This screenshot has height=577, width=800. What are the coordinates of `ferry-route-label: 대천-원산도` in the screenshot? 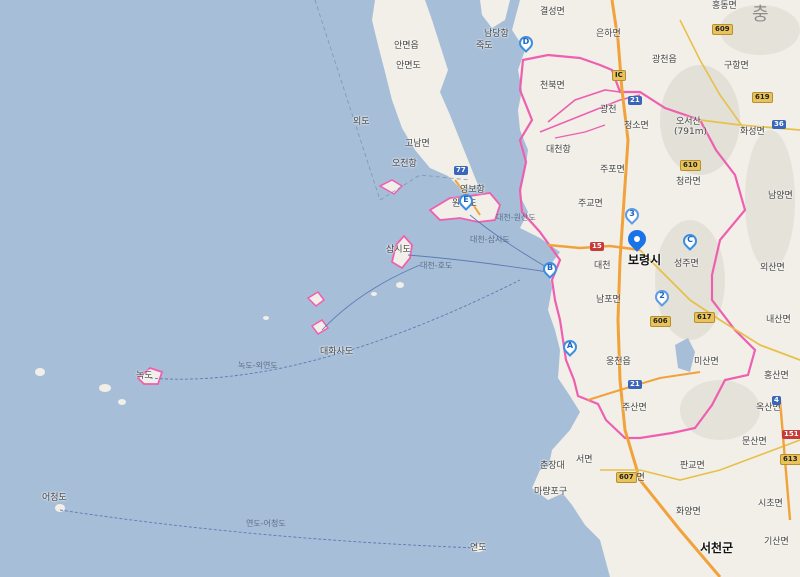 It's located at (516, 217).